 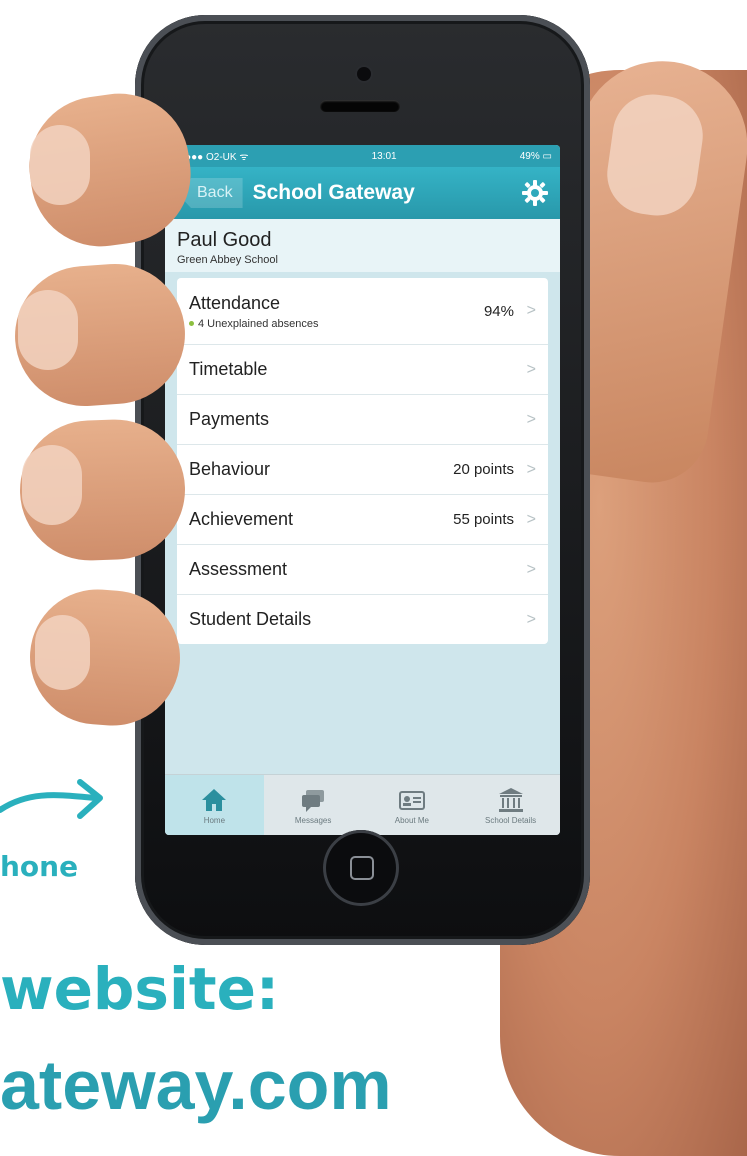 I want to click on tab-about-me: About Me, so click(x=412, y=805).